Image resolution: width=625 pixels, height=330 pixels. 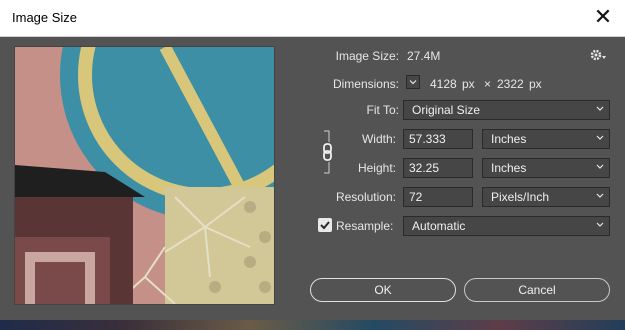 What do you see at coordinates (509, 139) in the screenshot?
I see `width-unit-value: Inches` at bounding box center [509, 139].